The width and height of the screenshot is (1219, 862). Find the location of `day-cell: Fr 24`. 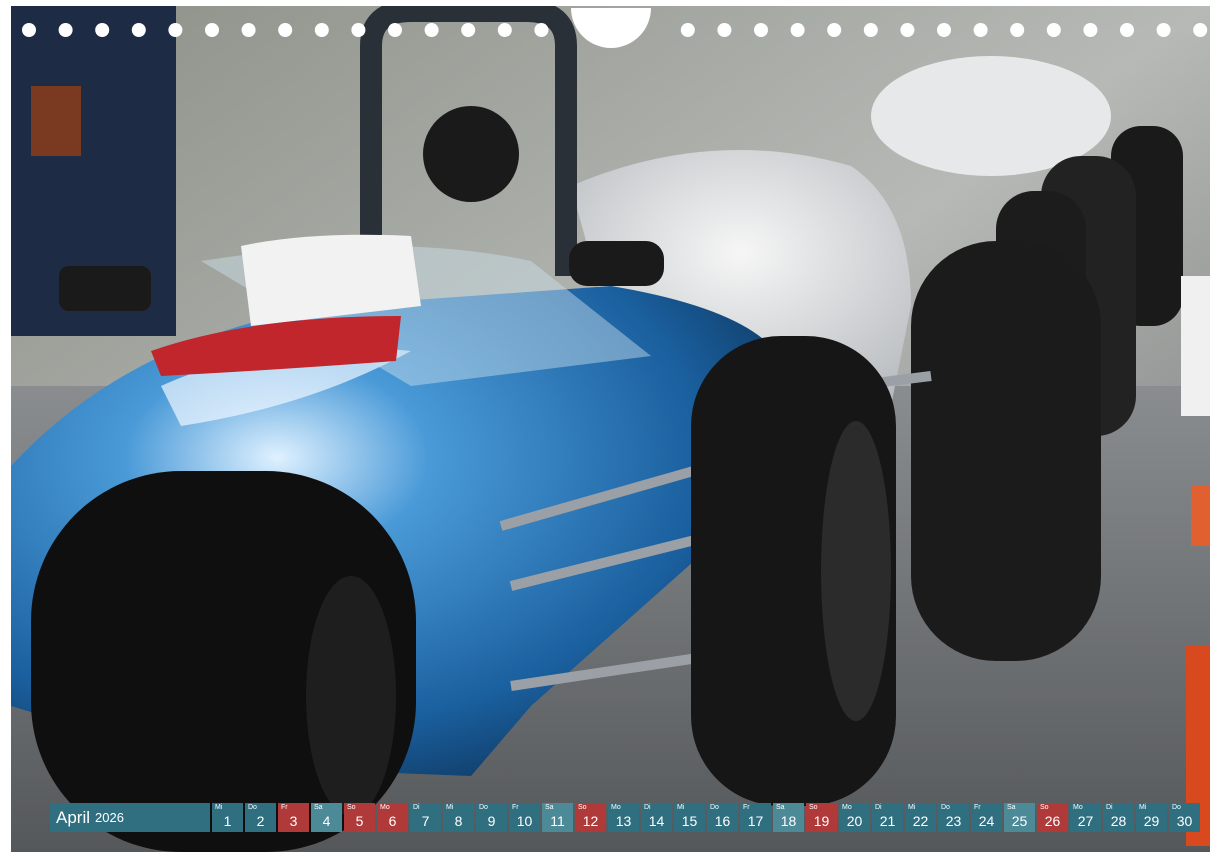

day-cell: Fr 24 is located at coordinates (986, 817).